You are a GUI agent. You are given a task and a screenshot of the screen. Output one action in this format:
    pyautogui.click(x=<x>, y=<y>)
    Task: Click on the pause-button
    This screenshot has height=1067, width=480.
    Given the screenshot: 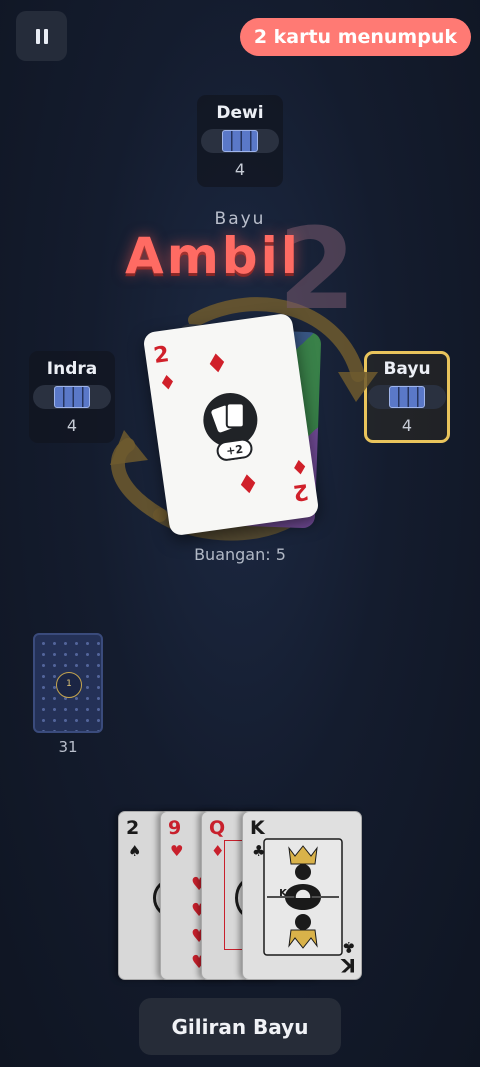 What is the action you would take?
    pyautogui.click(x=41, y=36)
    